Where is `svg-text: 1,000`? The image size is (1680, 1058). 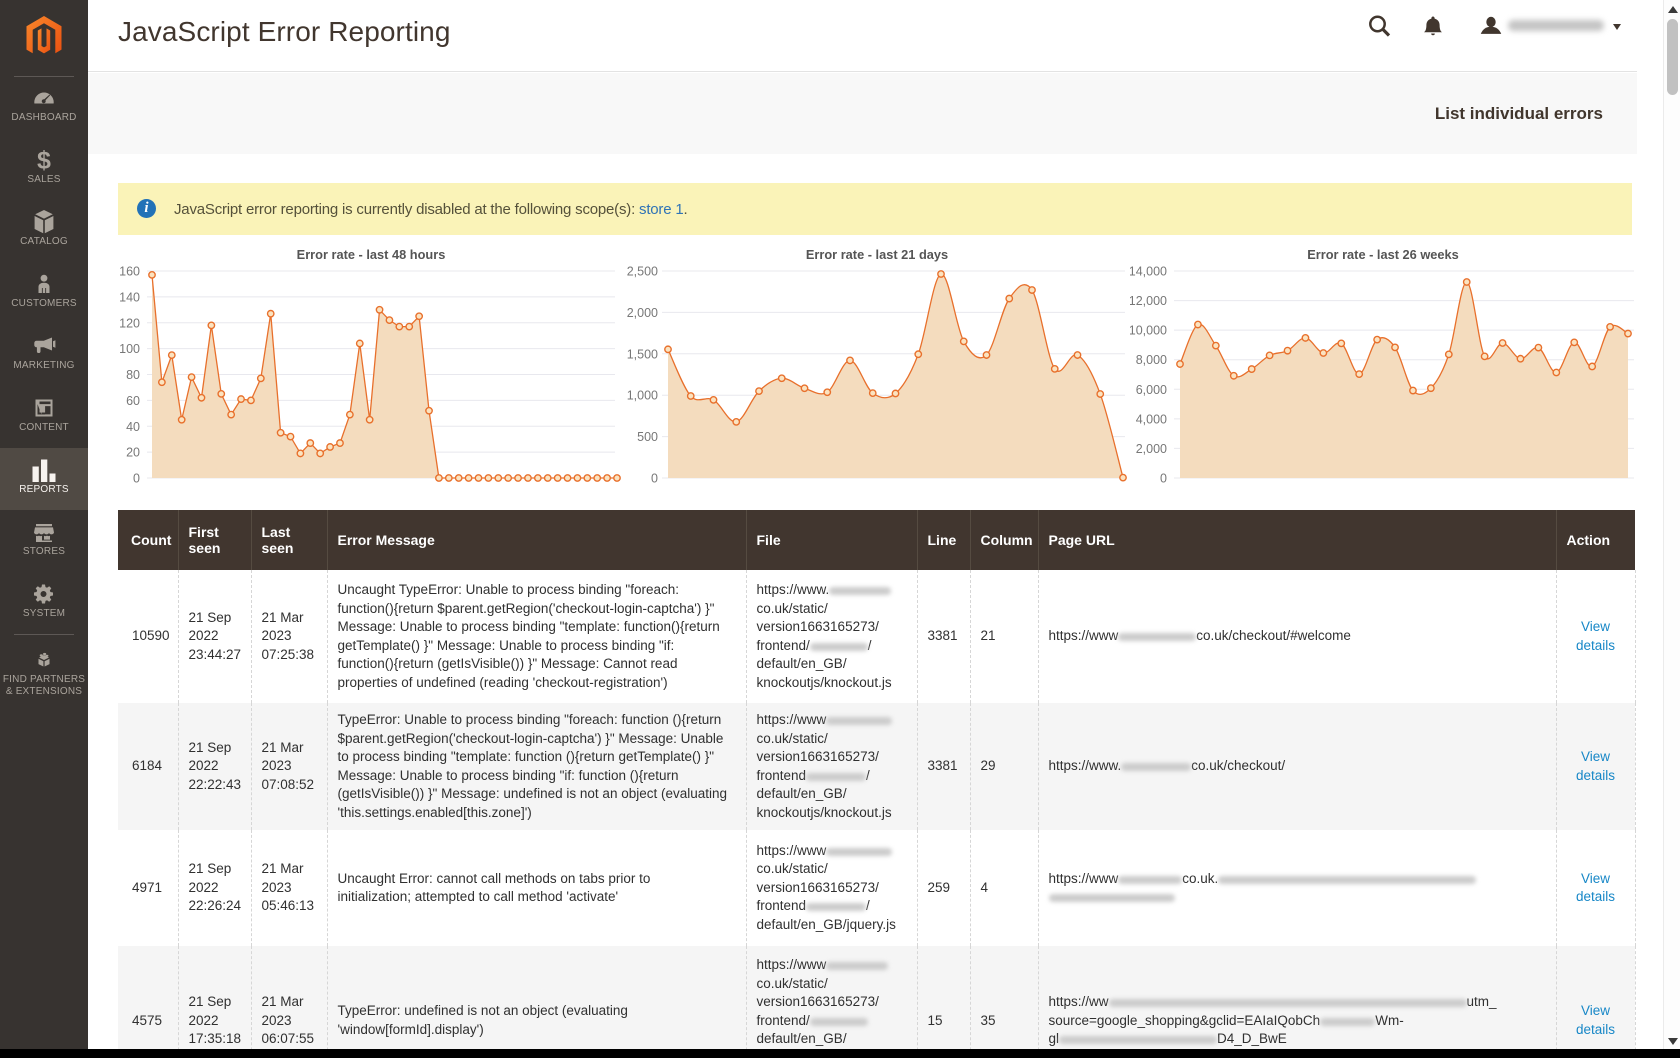
svg-text: 1,000 is located at coordinates (642, 396).